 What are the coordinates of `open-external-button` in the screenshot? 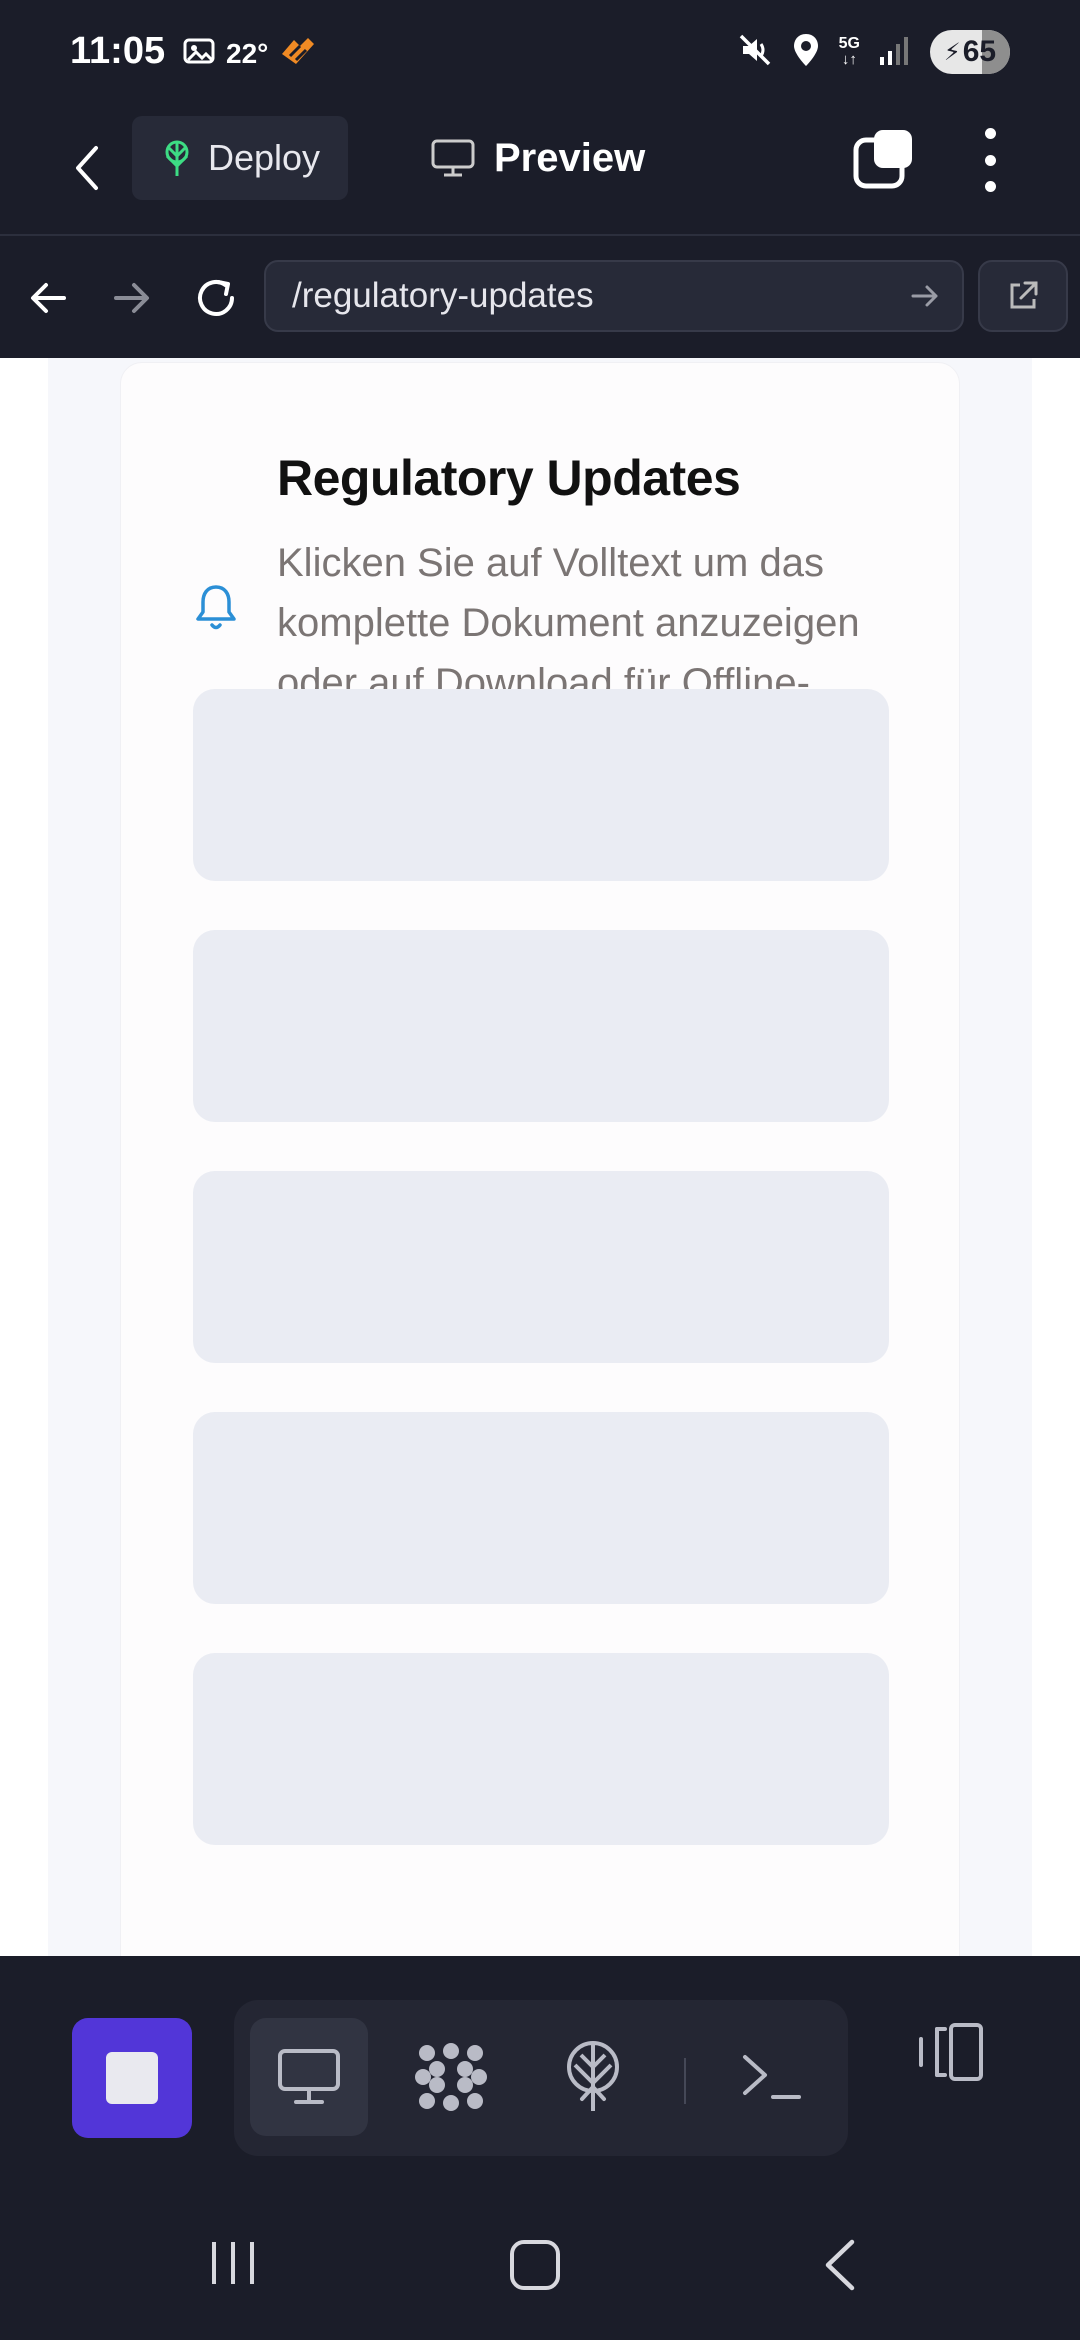 It's located at (1023, 296).